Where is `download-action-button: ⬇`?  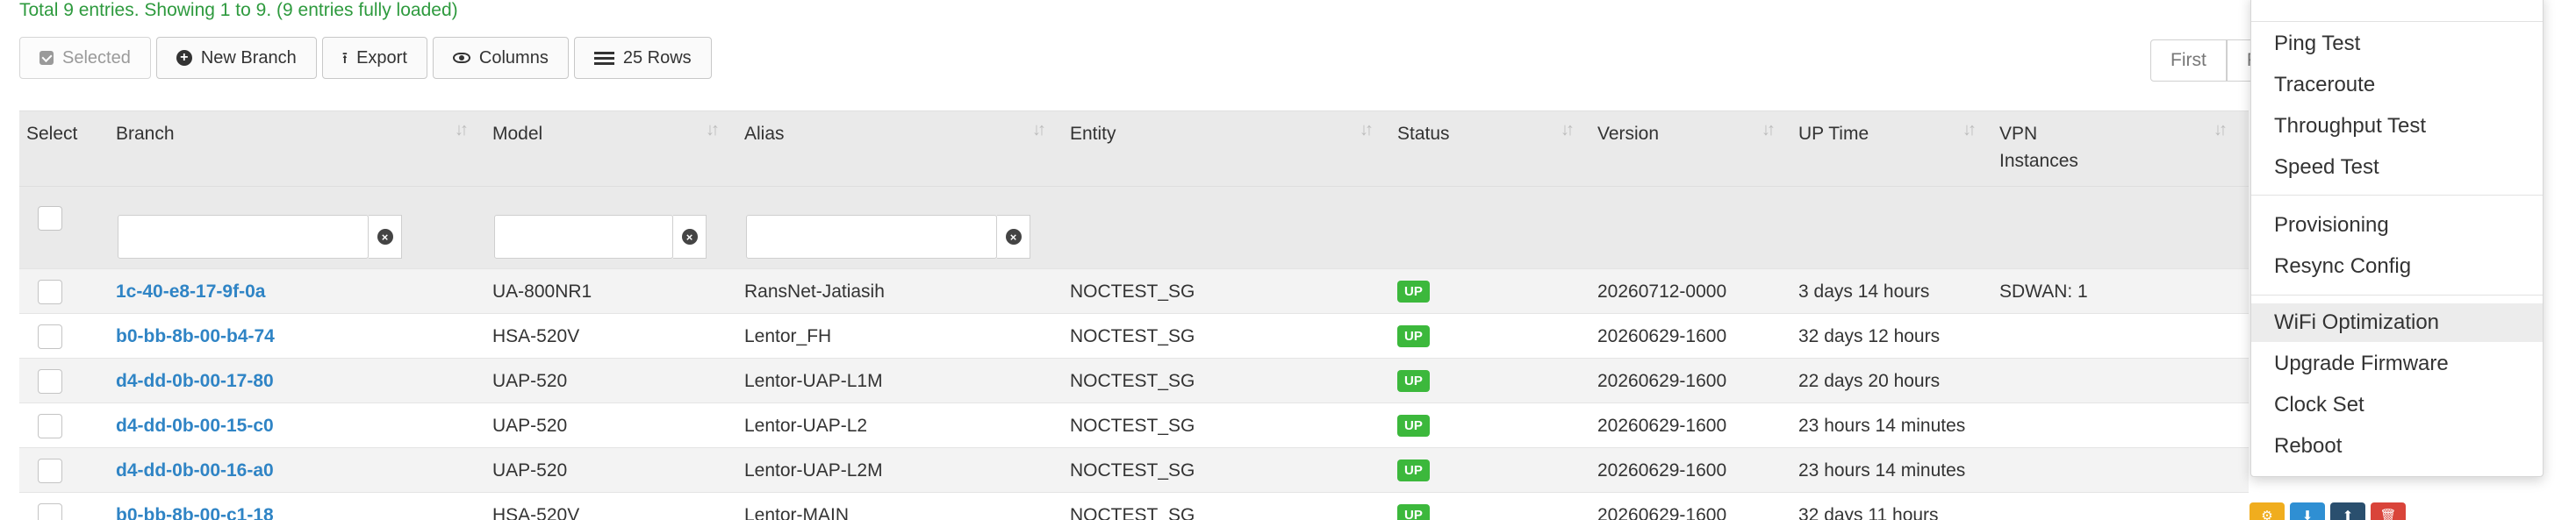
download-action-button: ⬇ is located at coordinates (2307, 511).